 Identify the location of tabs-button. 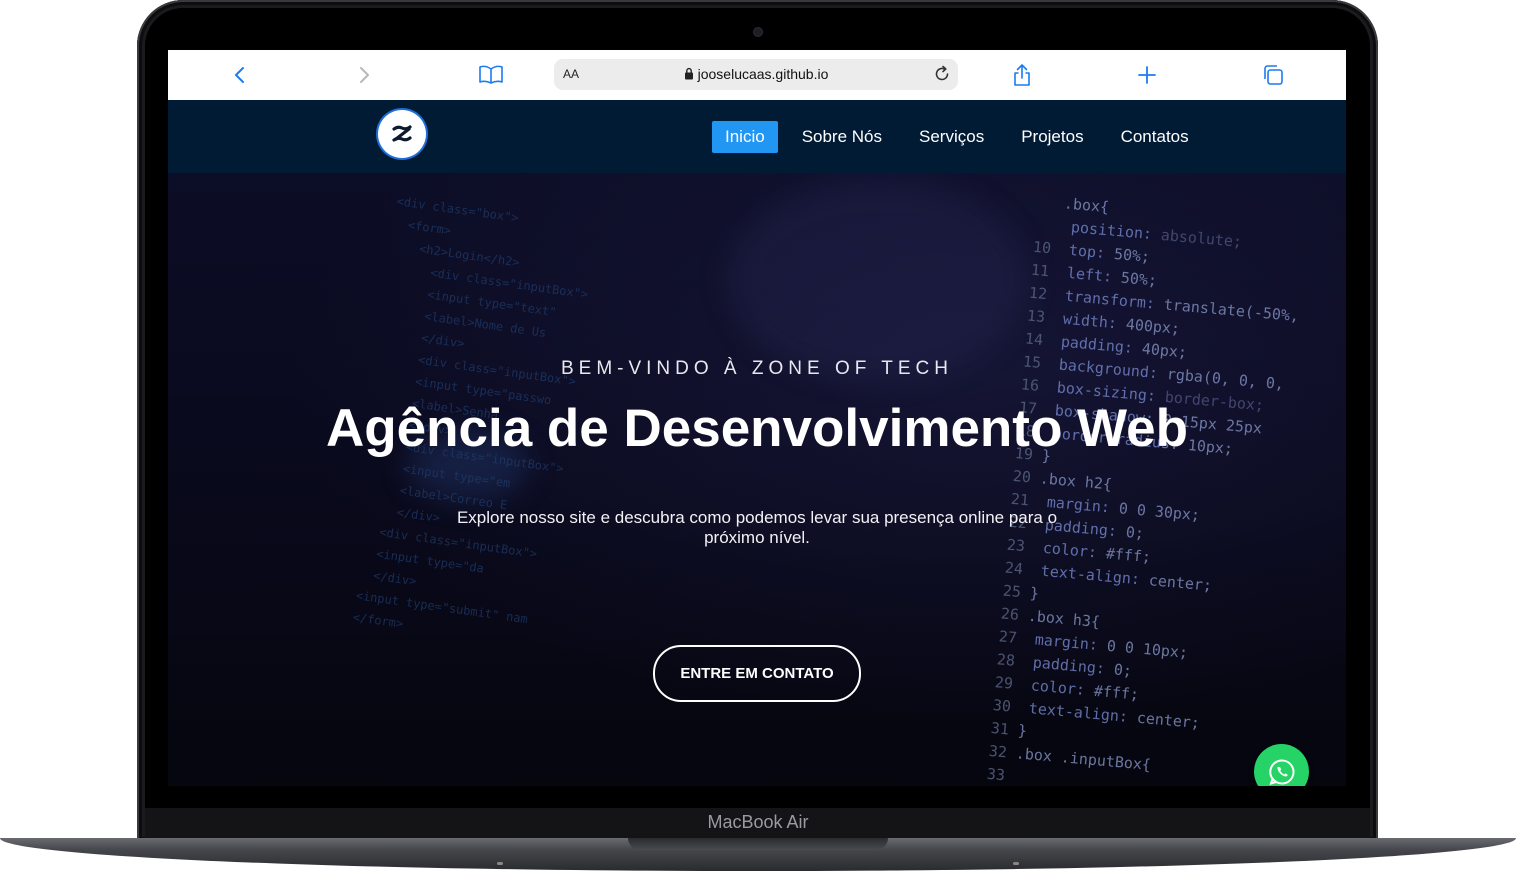
(1273, 75).